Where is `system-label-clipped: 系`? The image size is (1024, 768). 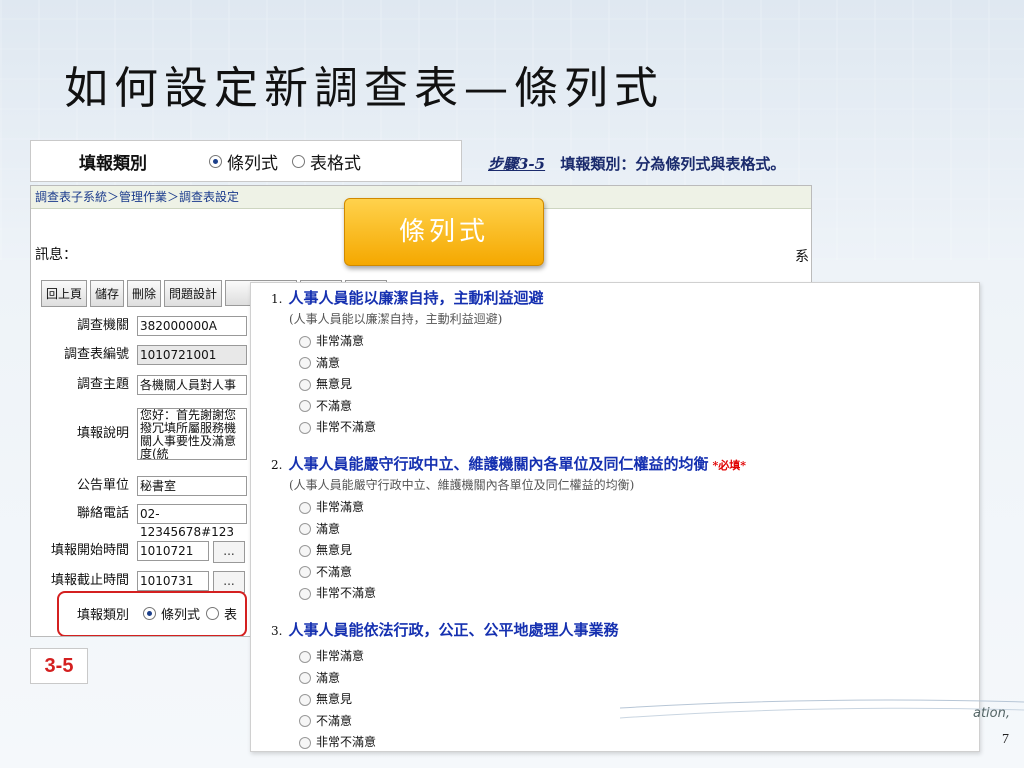
system-label-clipped: 系 is located at coordinates (802, 257).